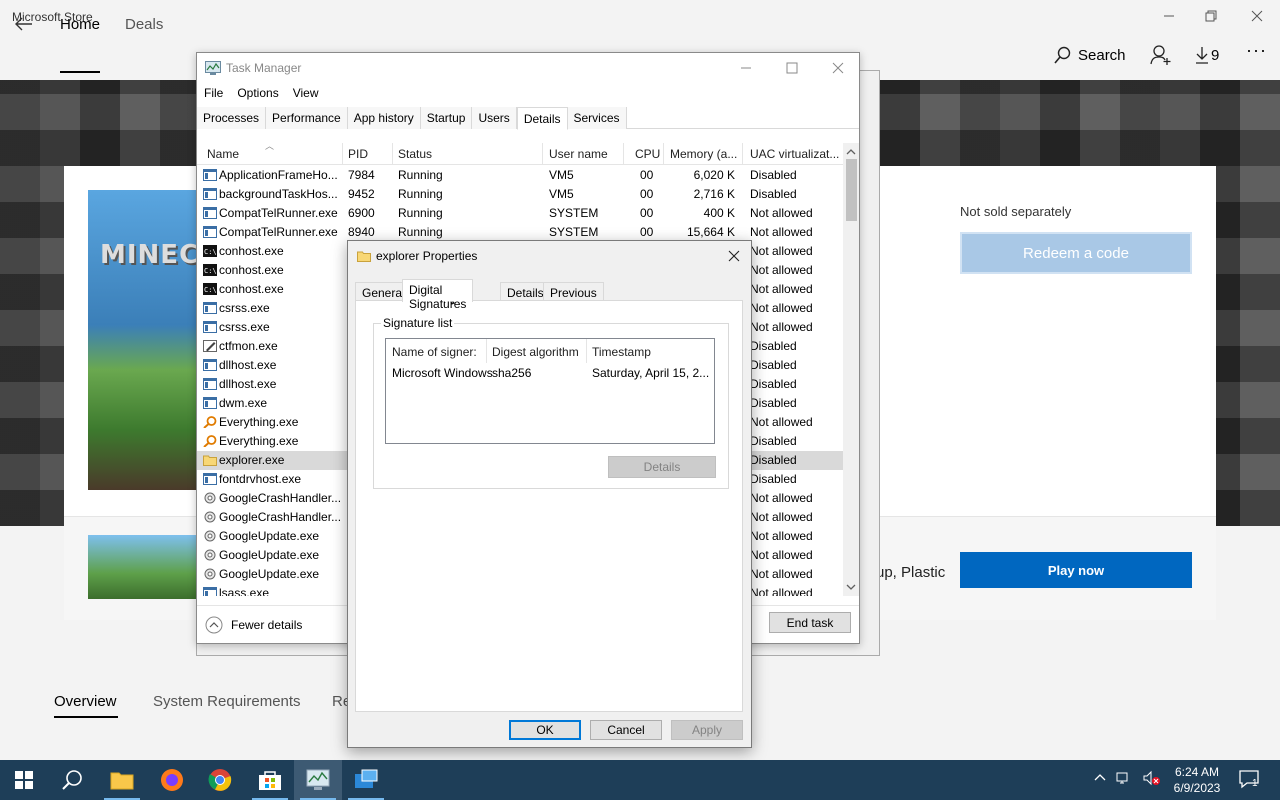  I want to click on volume-muted-icon, so click(1151, 778).